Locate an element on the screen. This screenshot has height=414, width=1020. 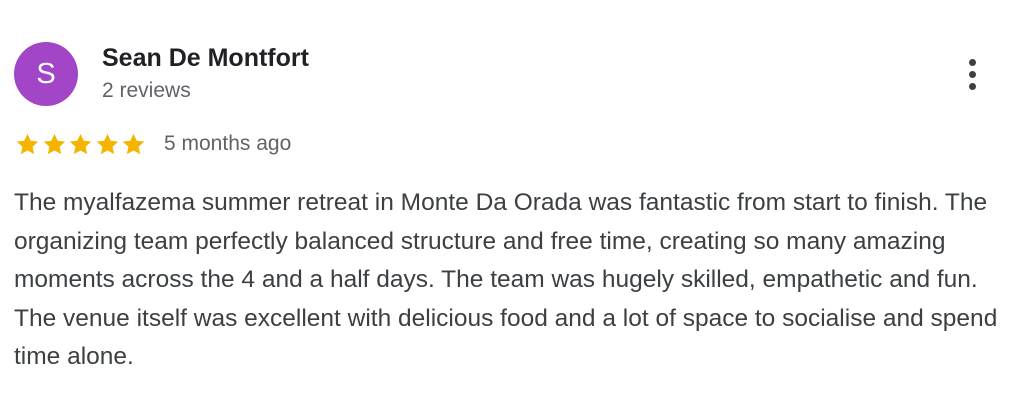
review-time: 5 months ago is located at coordinates (228, 143).